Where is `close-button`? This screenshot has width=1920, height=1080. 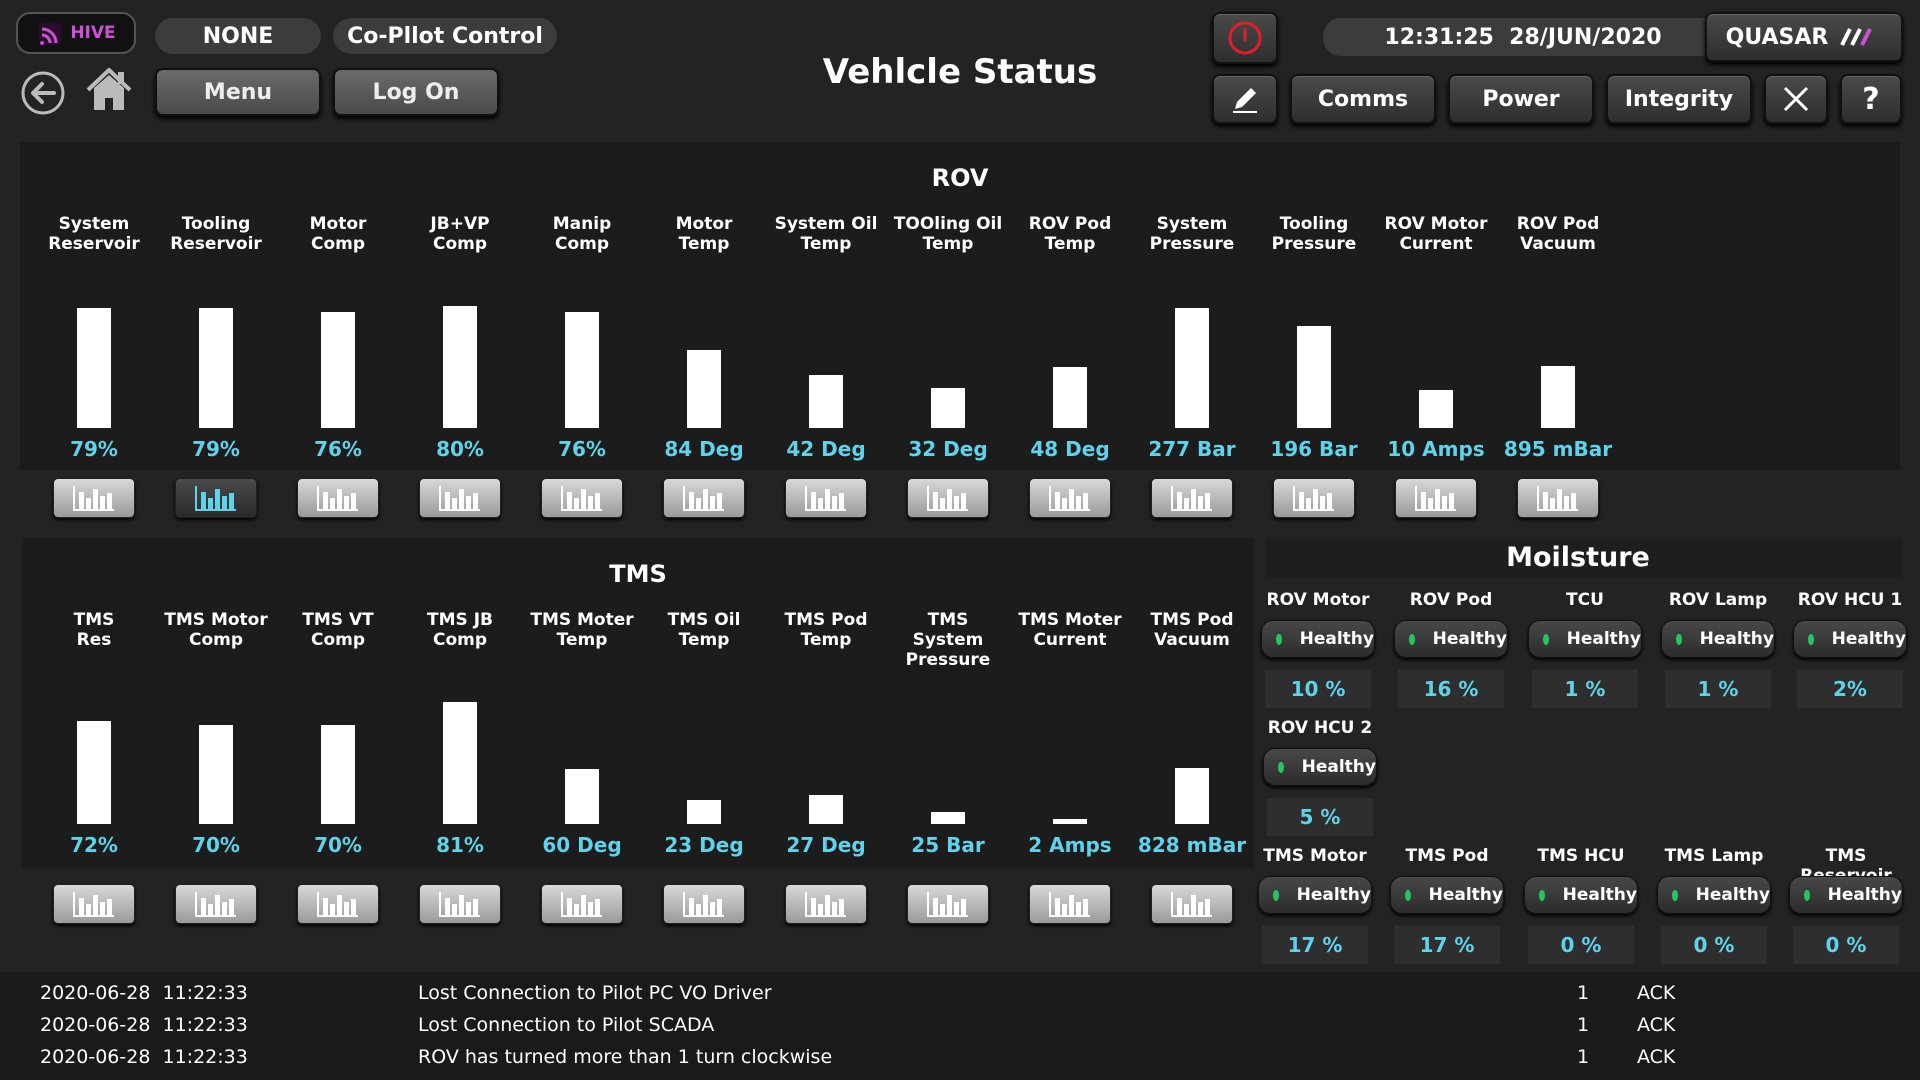
close-button is located at coordinates (1796, 99).